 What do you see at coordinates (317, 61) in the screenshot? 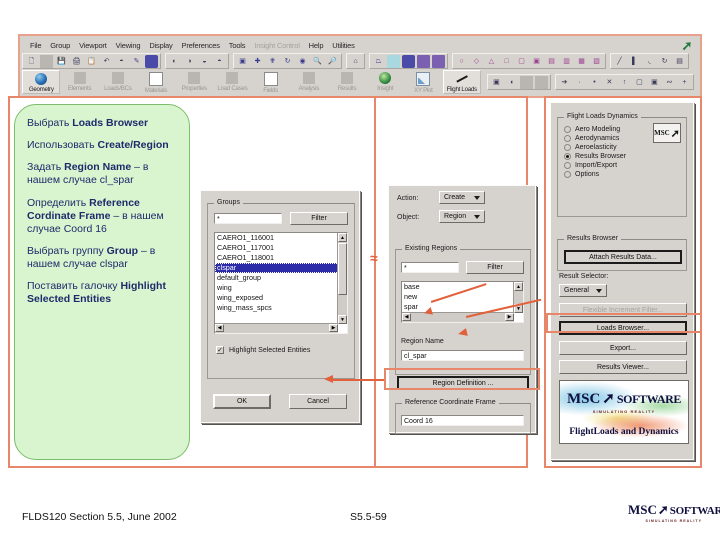
I see `zoom-out-icon: 🔍` at bounding box center [317, 61].